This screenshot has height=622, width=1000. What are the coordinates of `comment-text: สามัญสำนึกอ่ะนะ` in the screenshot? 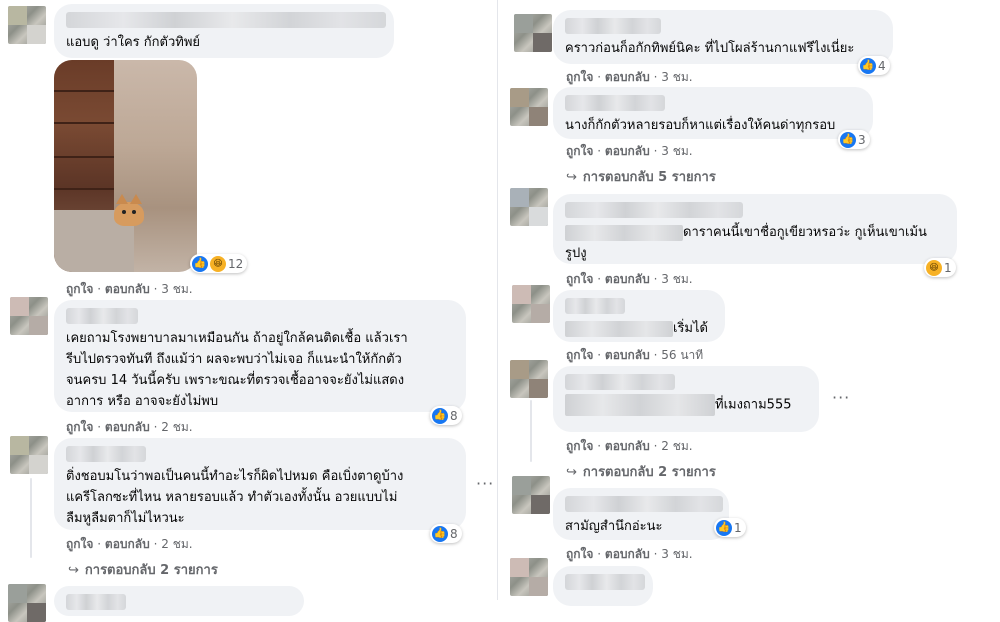 It's located at (614, 526).